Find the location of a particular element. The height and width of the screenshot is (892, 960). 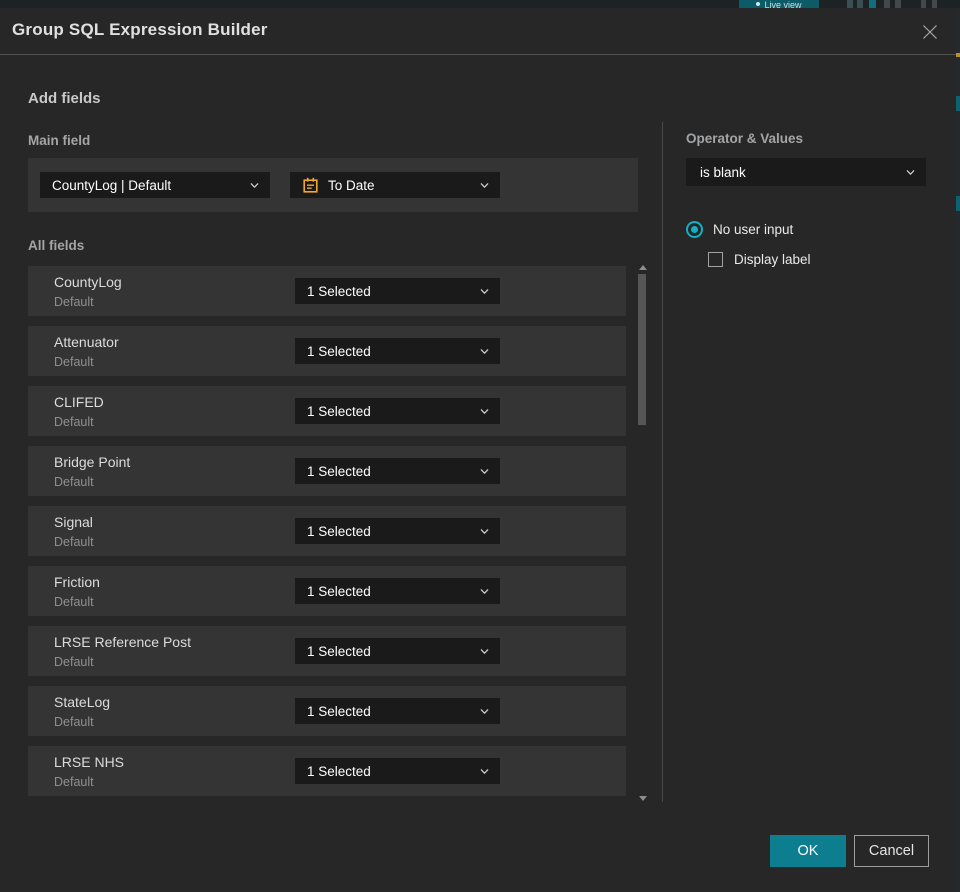

field-name: CountyLog is located at coordinates (88, 281).